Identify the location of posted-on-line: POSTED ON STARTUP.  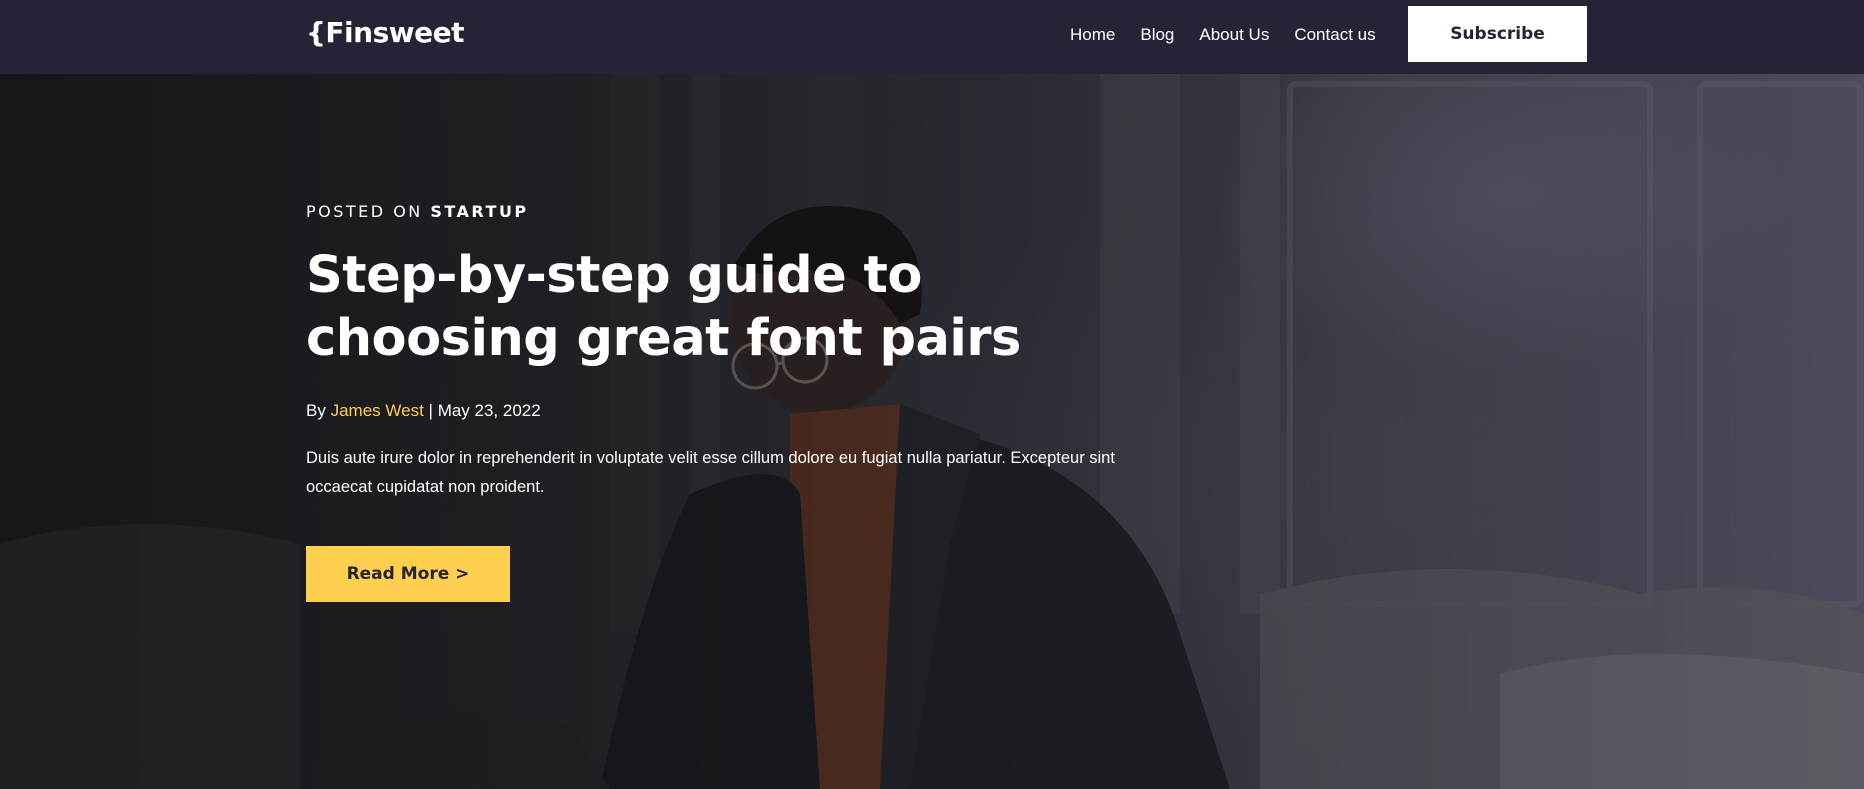
(417, 211).